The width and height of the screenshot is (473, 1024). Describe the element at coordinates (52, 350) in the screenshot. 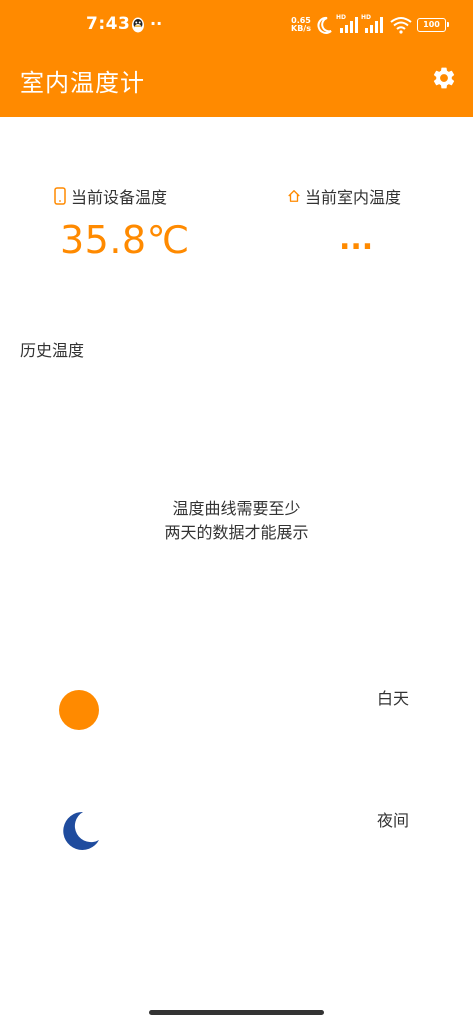

I see `history-title: 历史温度` at that location.